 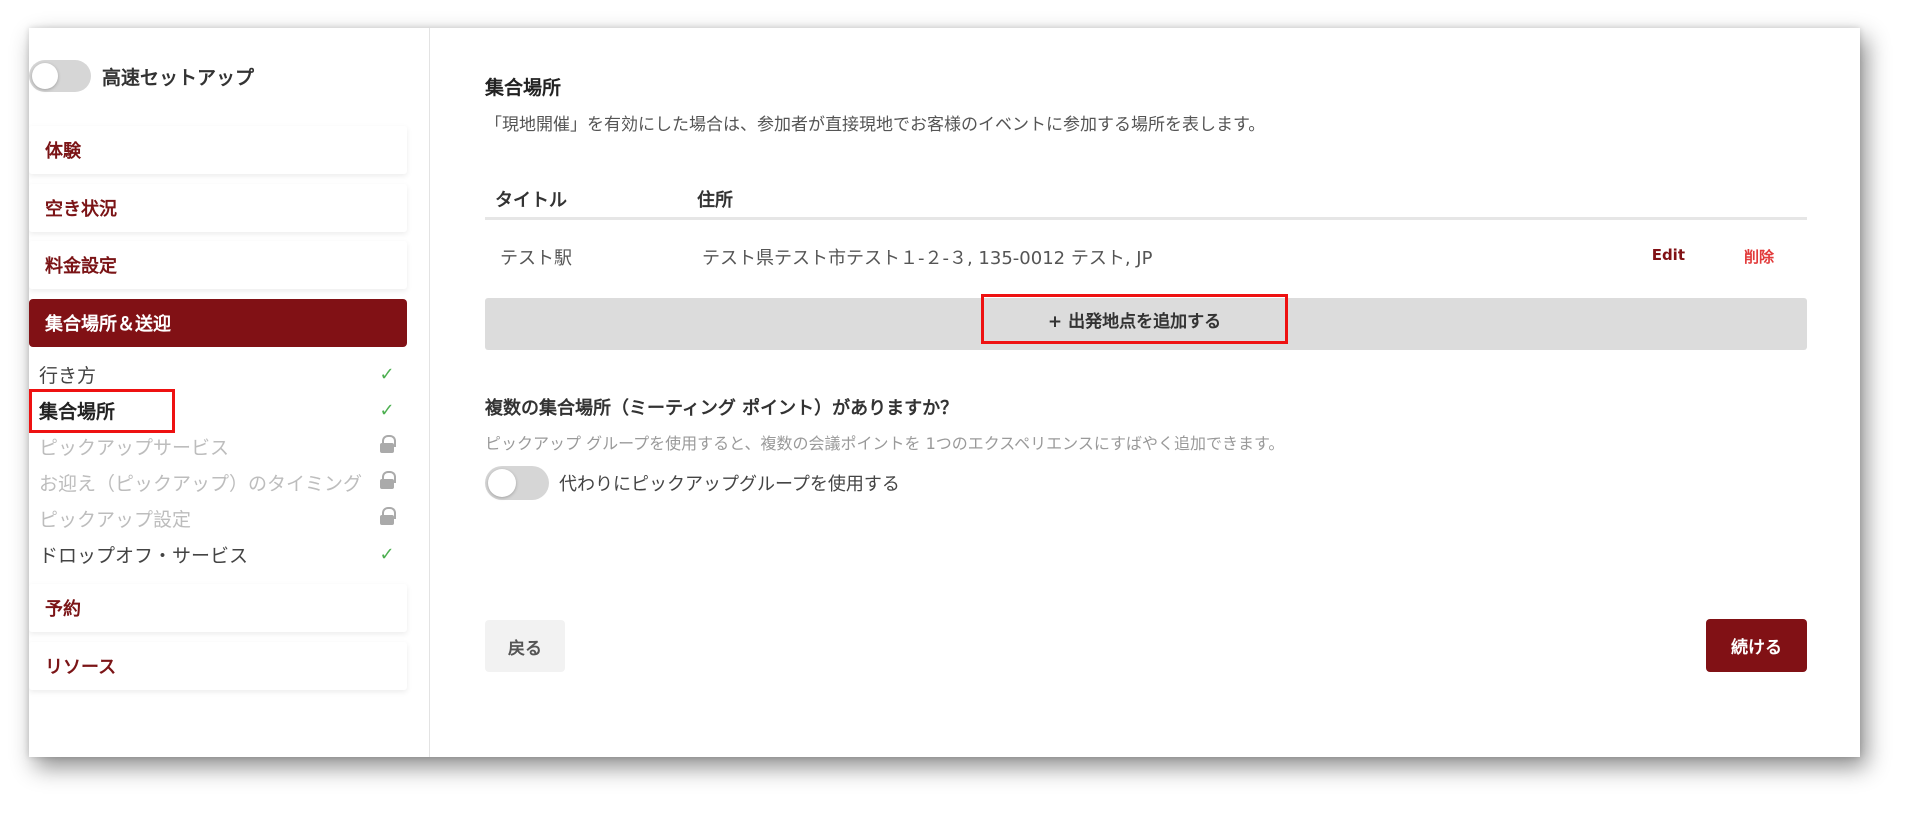 What do you see at coordinates (115, 519) in the screenshot?
I see `subitem-label: ピックアップ設定` at bounding box center [115, 519].